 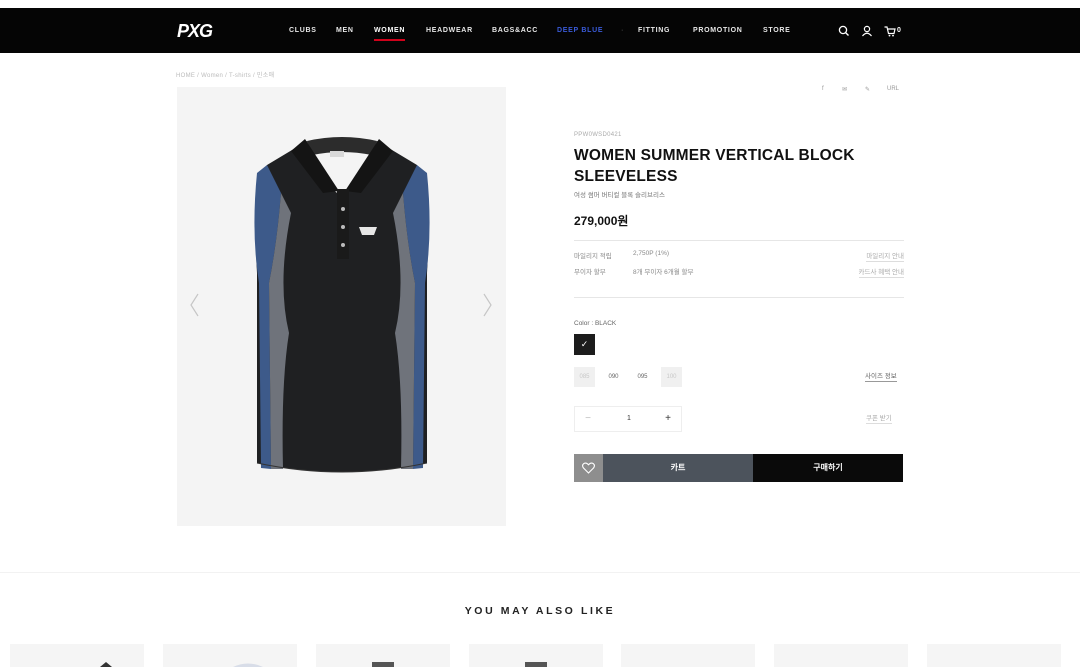 I want to click on nav-item-men: MEN, so click(x=345, y=30).